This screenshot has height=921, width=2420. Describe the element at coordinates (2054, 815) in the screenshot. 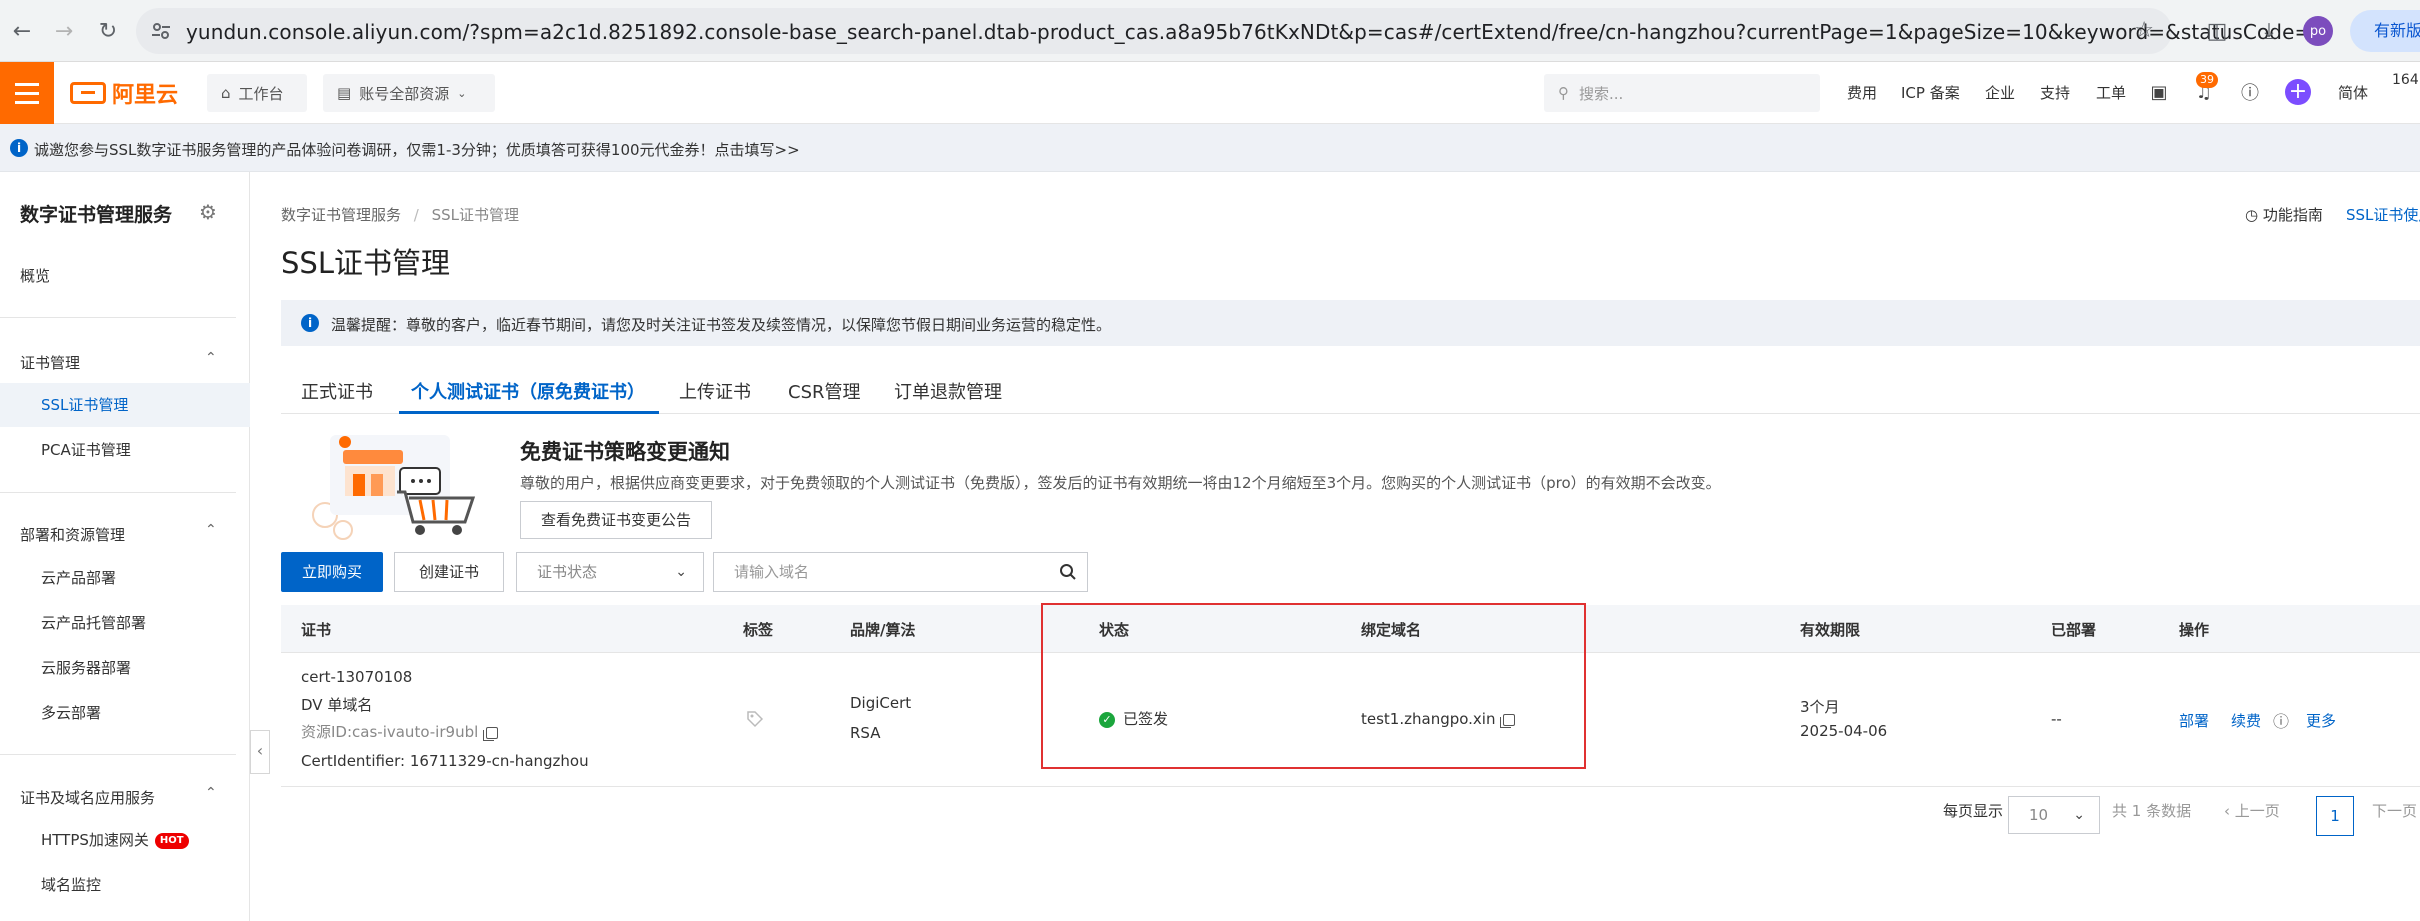

I see `page-size-select: 10 ⌄` at that location.